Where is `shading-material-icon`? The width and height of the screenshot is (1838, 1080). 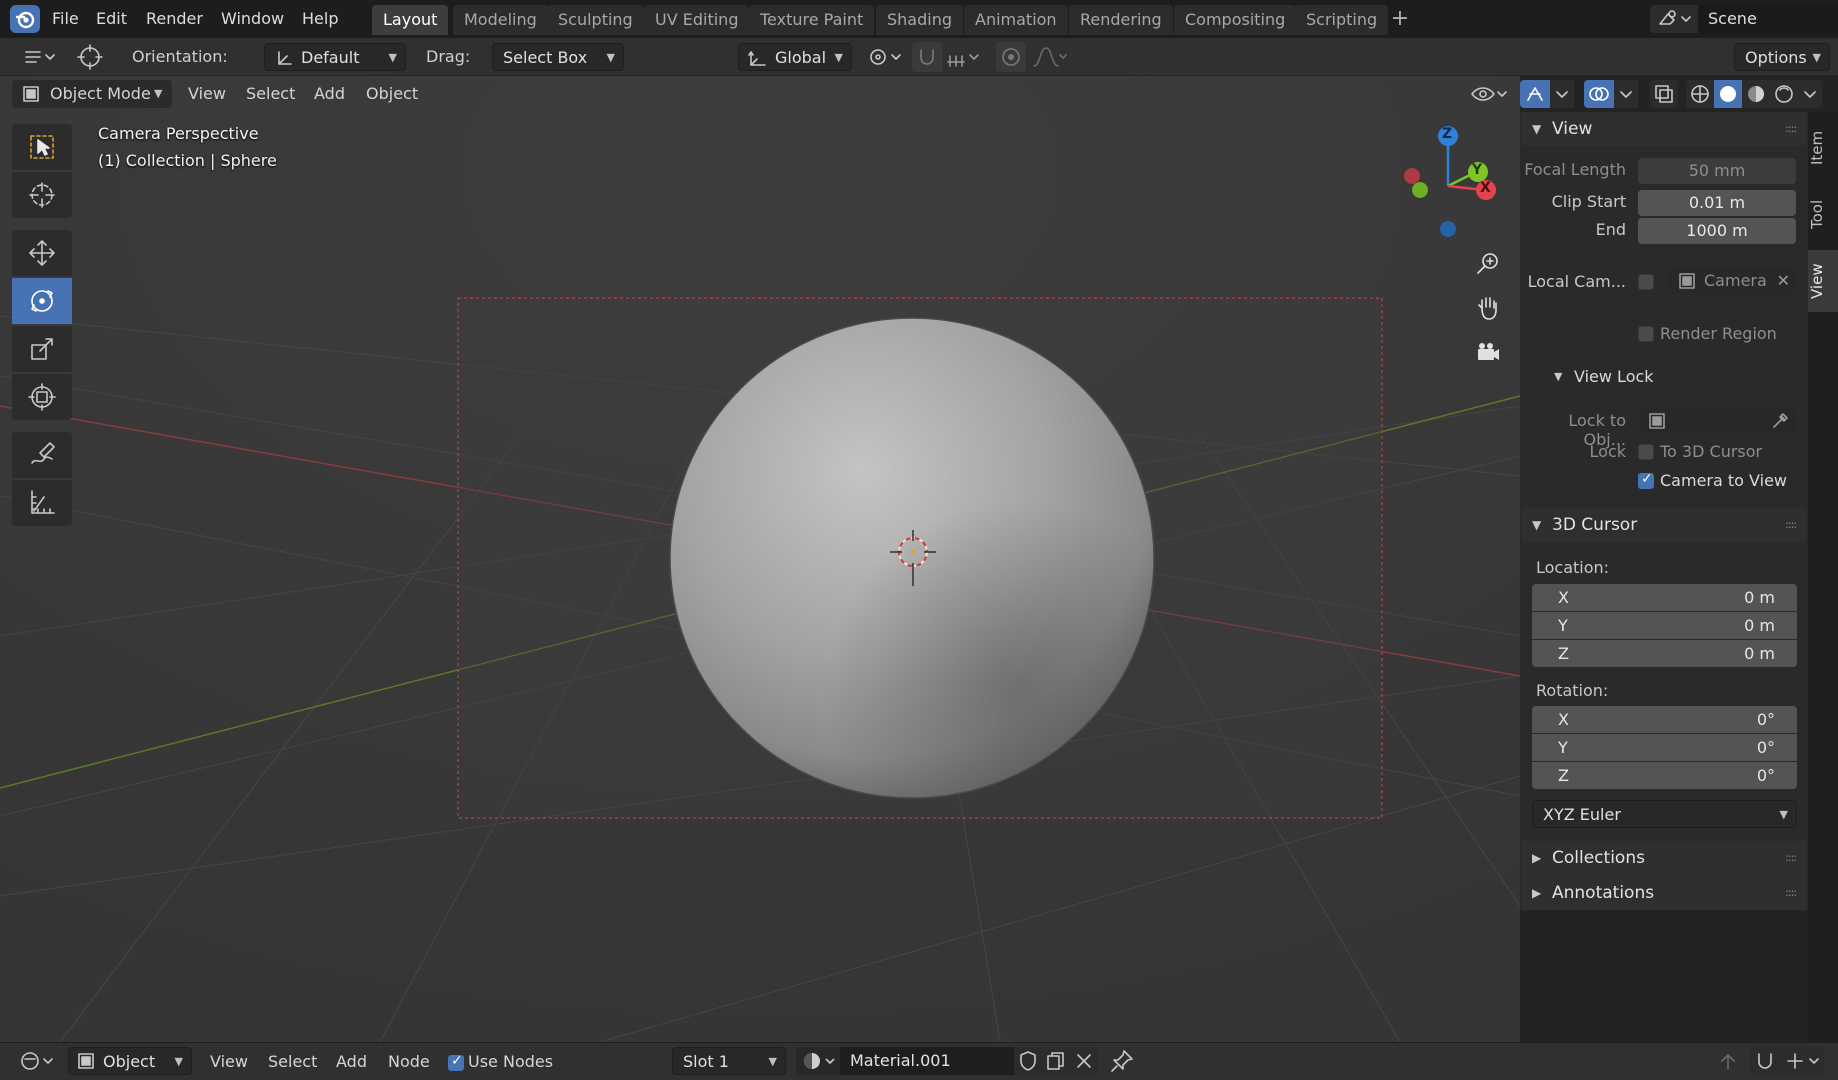
shading-material-icon is located at coordinates (1756, 94).